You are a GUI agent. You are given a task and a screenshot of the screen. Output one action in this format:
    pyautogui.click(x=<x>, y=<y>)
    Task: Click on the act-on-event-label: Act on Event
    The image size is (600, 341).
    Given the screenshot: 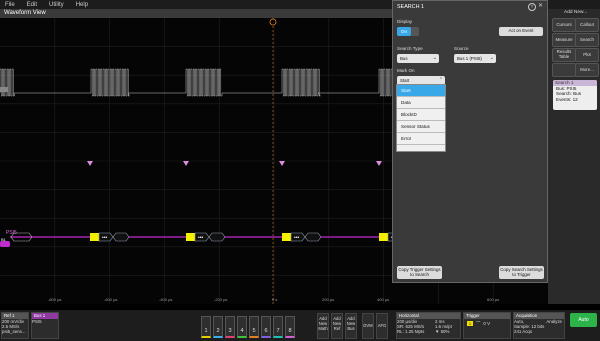 What is the action you would take?
    pyautogui.click(x=521, y=31)
    